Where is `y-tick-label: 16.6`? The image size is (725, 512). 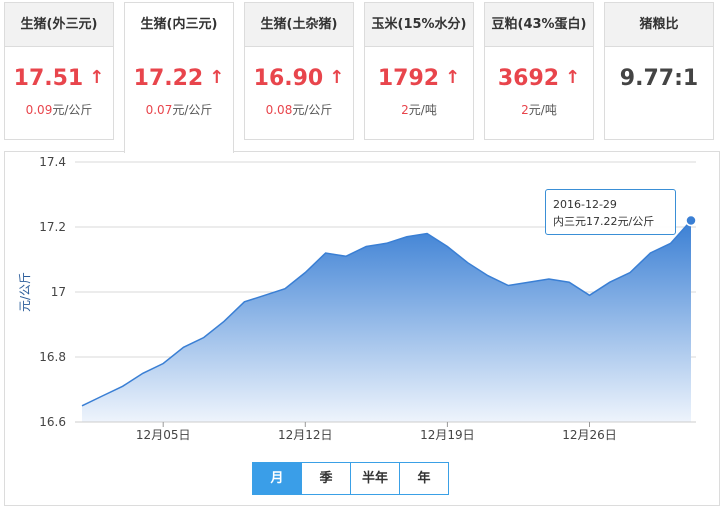 y-tick-label: 16.6 is located at coordinates (52, 422).